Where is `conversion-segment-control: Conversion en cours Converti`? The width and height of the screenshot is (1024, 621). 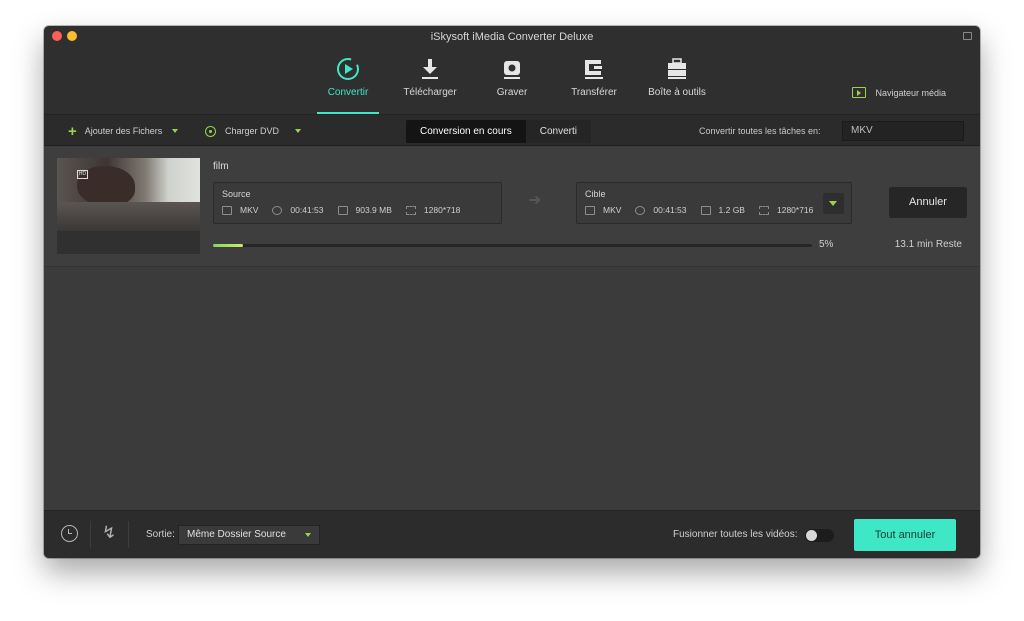
conversion-segment-control: Conversion en cours Converti is located at coordinates (498, 131).